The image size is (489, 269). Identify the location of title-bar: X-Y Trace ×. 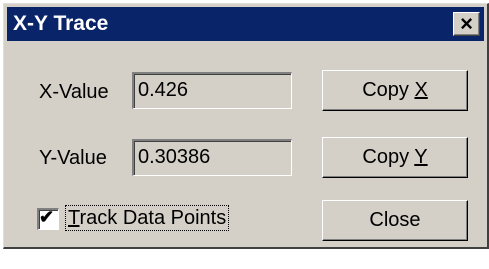
(245, 24).